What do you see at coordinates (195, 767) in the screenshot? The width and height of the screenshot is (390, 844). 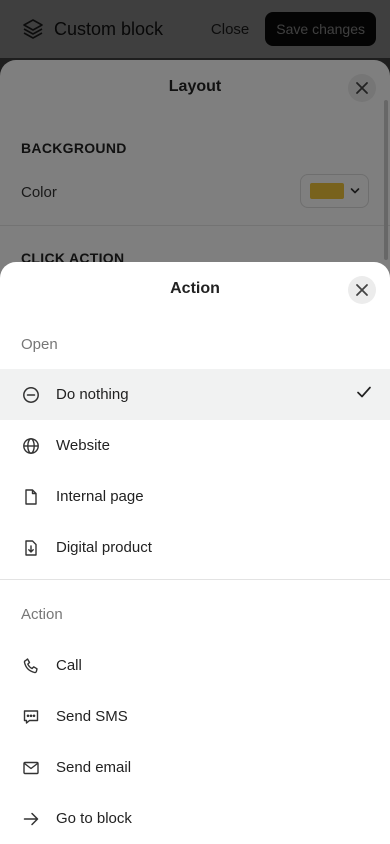 I see `action-option-send-email: Send email` at bounding box center [195, 767].